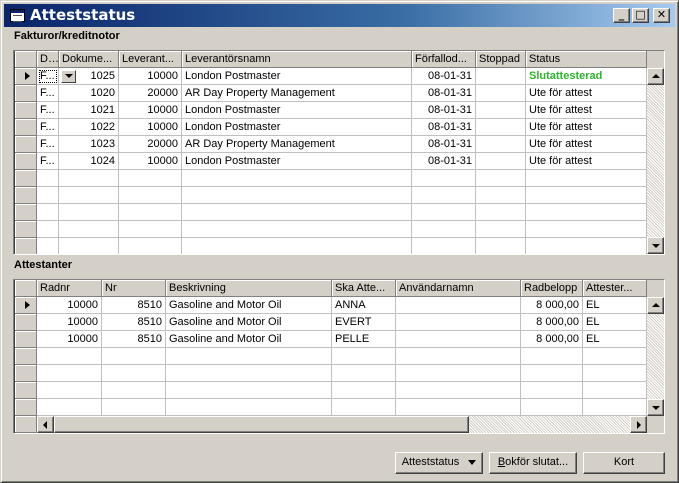 This screenshot has height=483, width=679. Describe the element at coordinates (624, 463) in the screenshot. I see `kort-button: Kort` at that location.